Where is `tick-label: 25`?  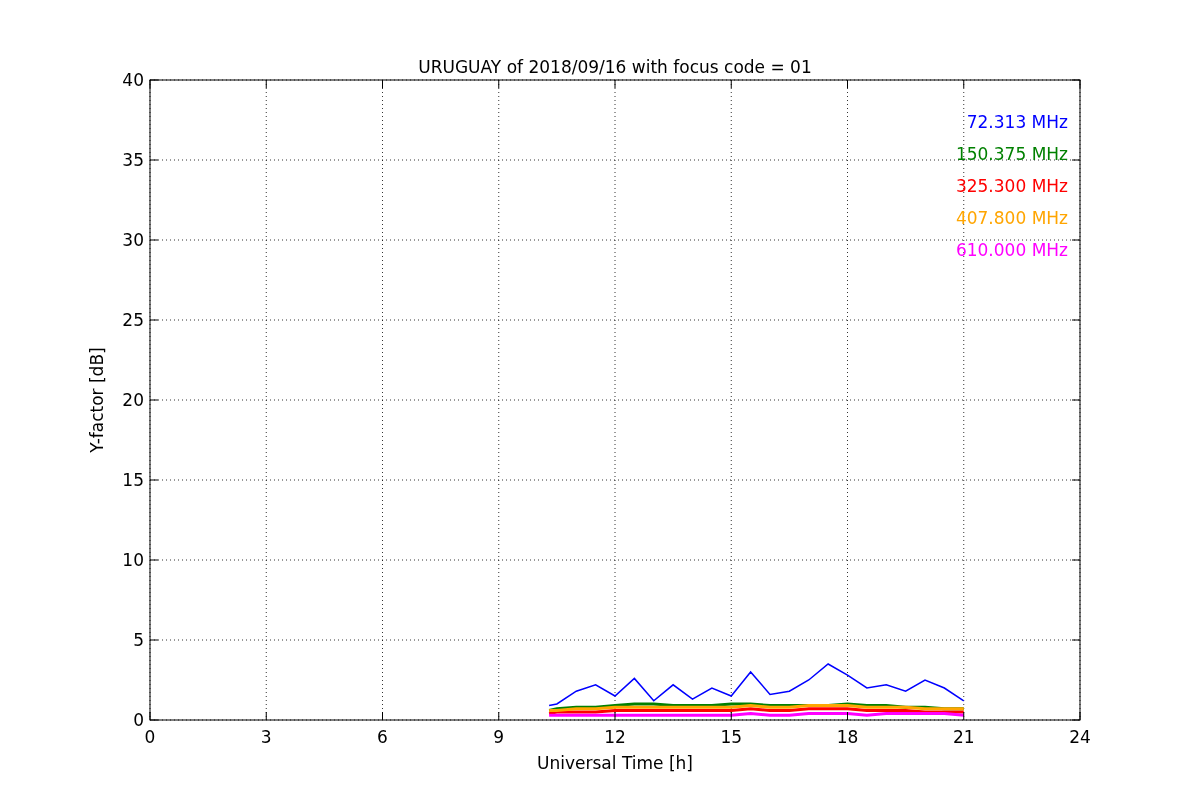
tick-label: 25 is located at coordinates (133, 320).